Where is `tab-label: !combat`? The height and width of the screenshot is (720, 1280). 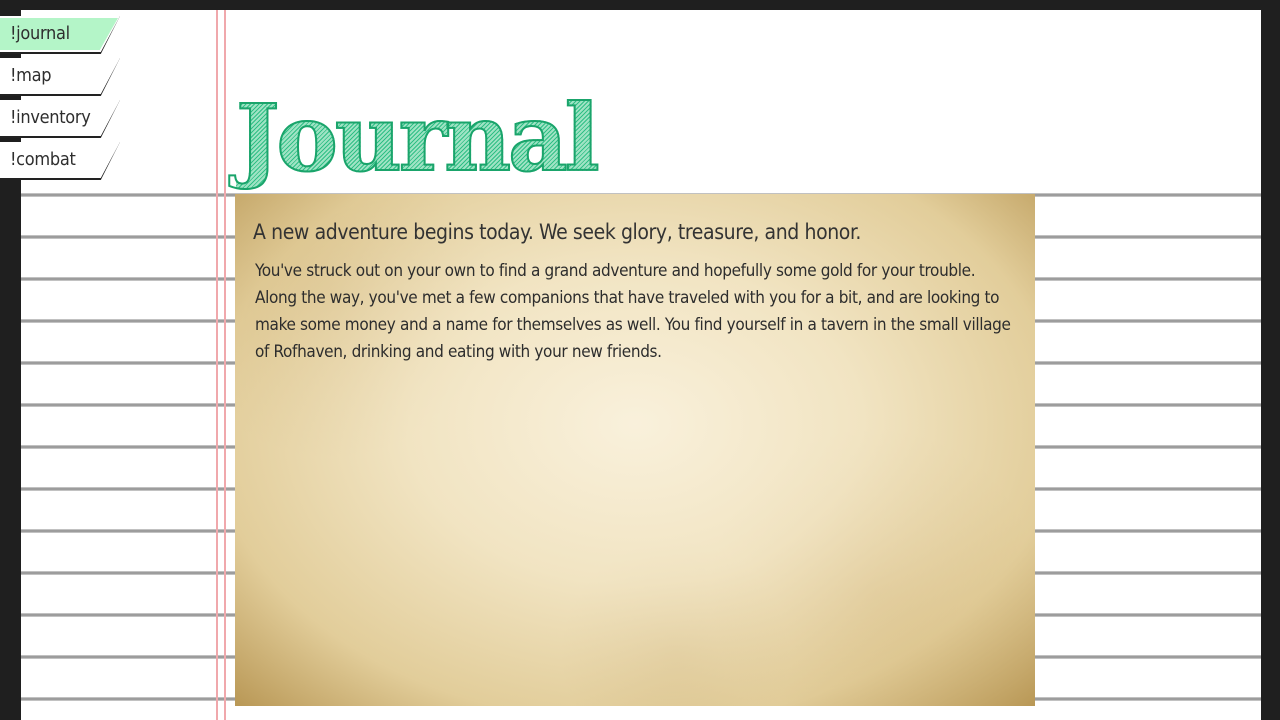 tab-label: !combat is located at coordinates (43, 159).